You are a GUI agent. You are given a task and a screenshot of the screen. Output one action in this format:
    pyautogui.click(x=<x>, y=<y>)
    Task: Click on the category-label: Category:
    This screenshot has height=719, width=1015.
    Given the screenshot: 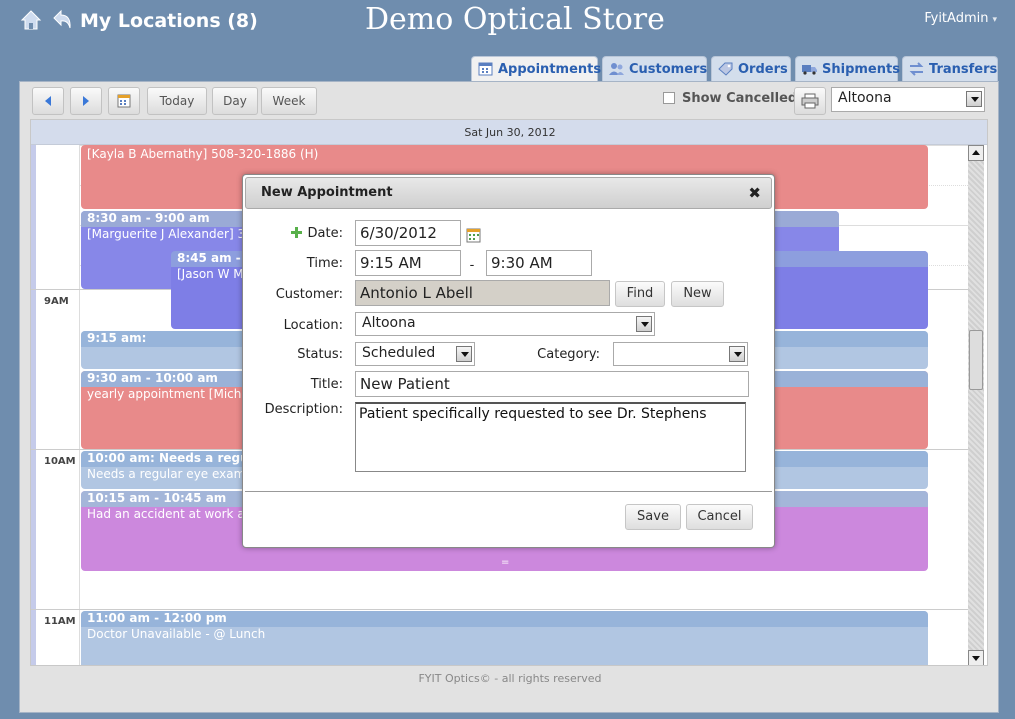 What is the action you would take?
    pyautogui.click(x=568, y=354)
    